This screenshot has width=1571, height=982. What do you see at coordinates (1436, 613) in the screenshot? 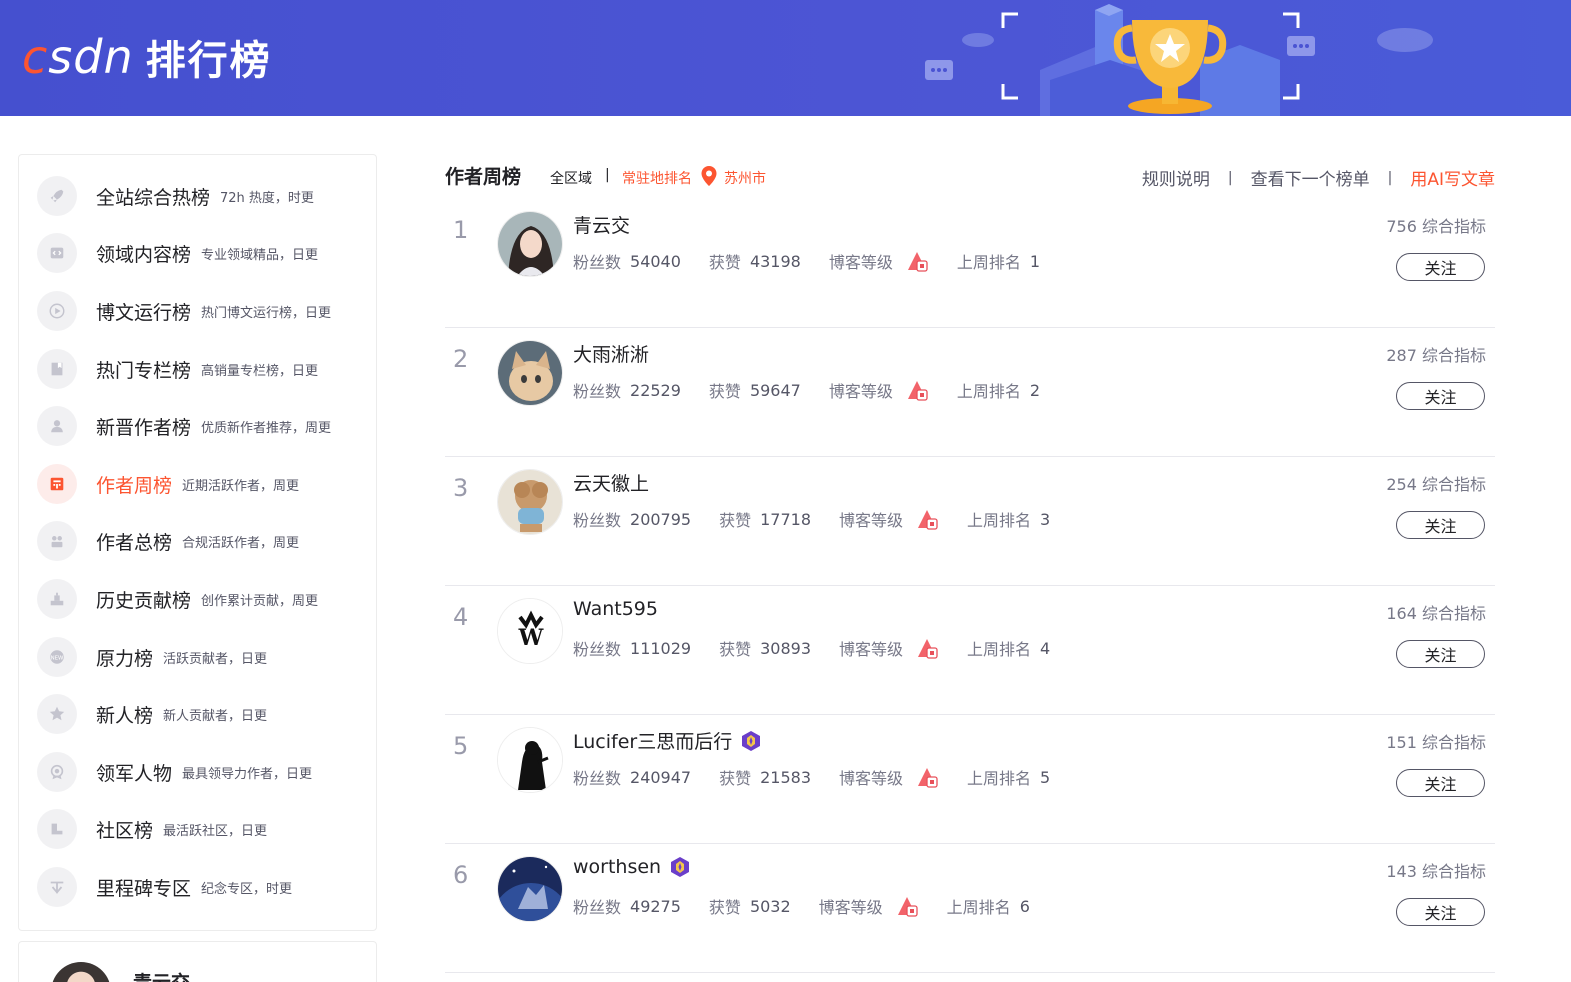
I see `score: 164 综合指标` at bounding box center [1436, 613].